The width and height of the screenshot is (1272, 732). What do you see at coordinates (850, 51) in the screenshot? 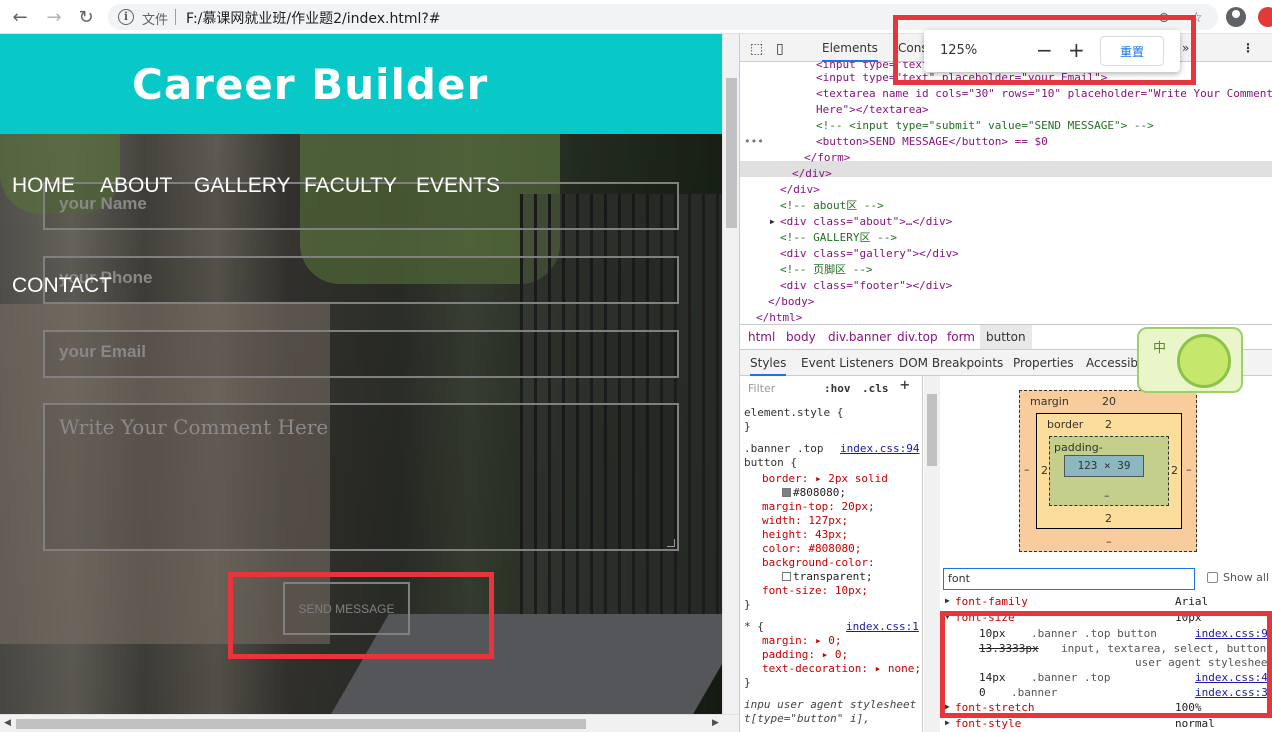
I see `tab-elements: Elements` at bounding box center [850, 51].